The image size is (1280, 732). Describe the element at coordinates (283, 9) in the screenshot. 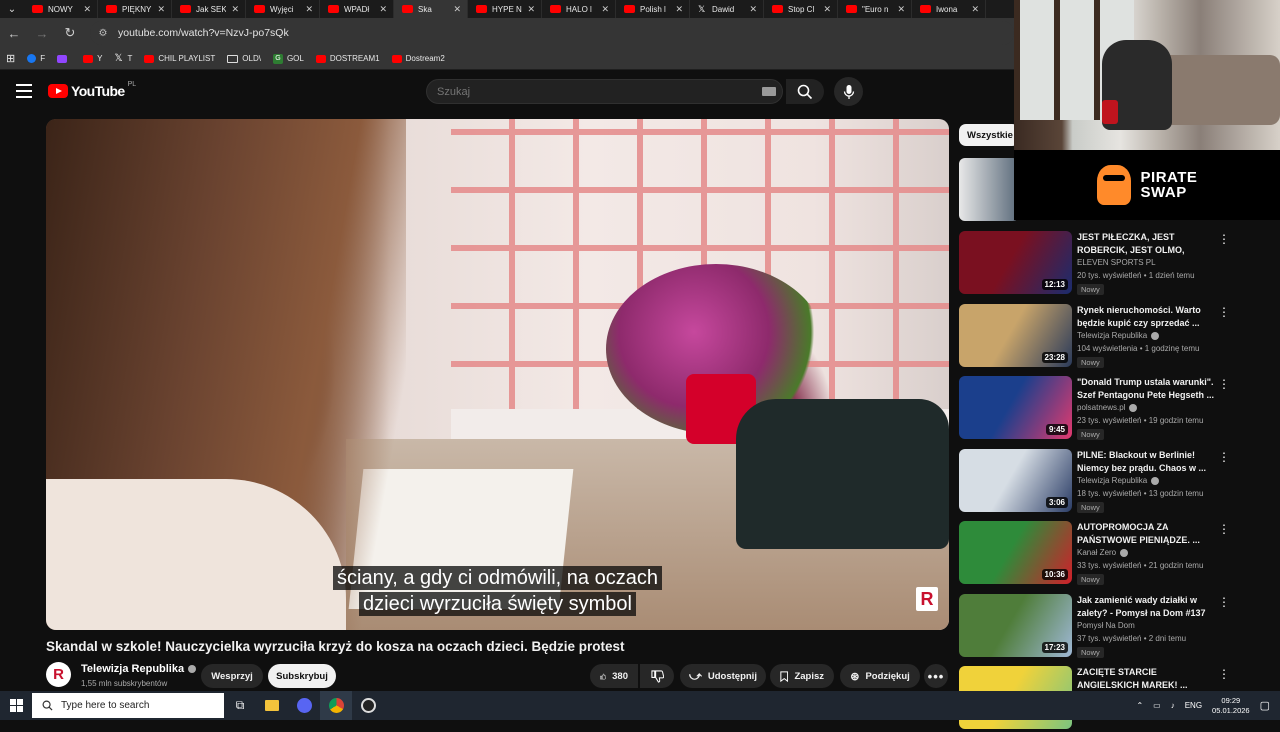

I see `browser-tab: Wyjęci ✕` at that location.